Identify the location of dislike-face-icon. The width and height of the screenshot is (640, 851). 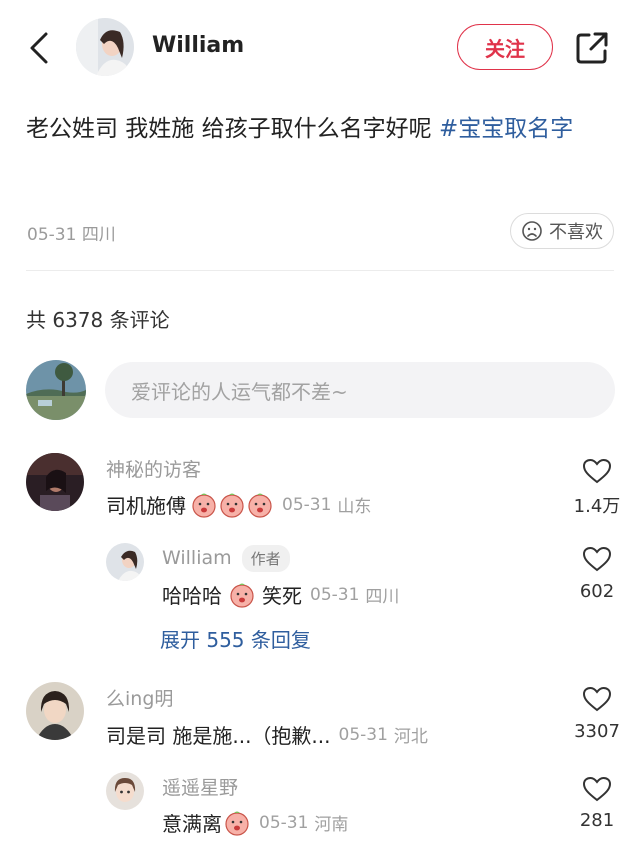
(532, 231).